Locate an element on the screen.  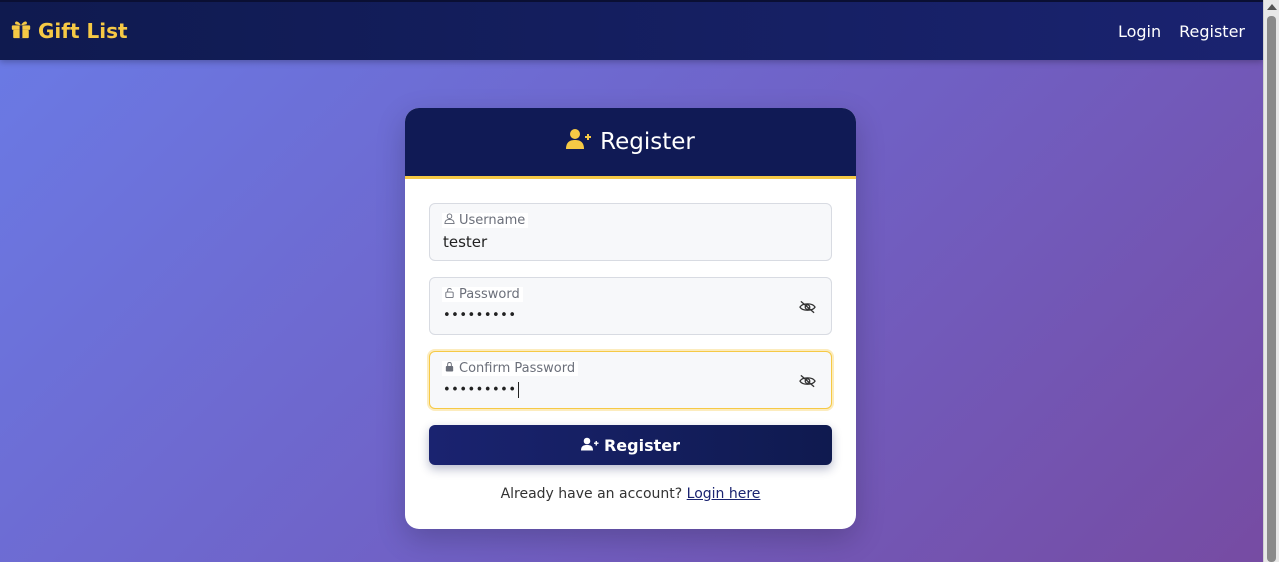
confirm-password-field: Confirm Password ••••••••• is located at coordinates (630, 380).